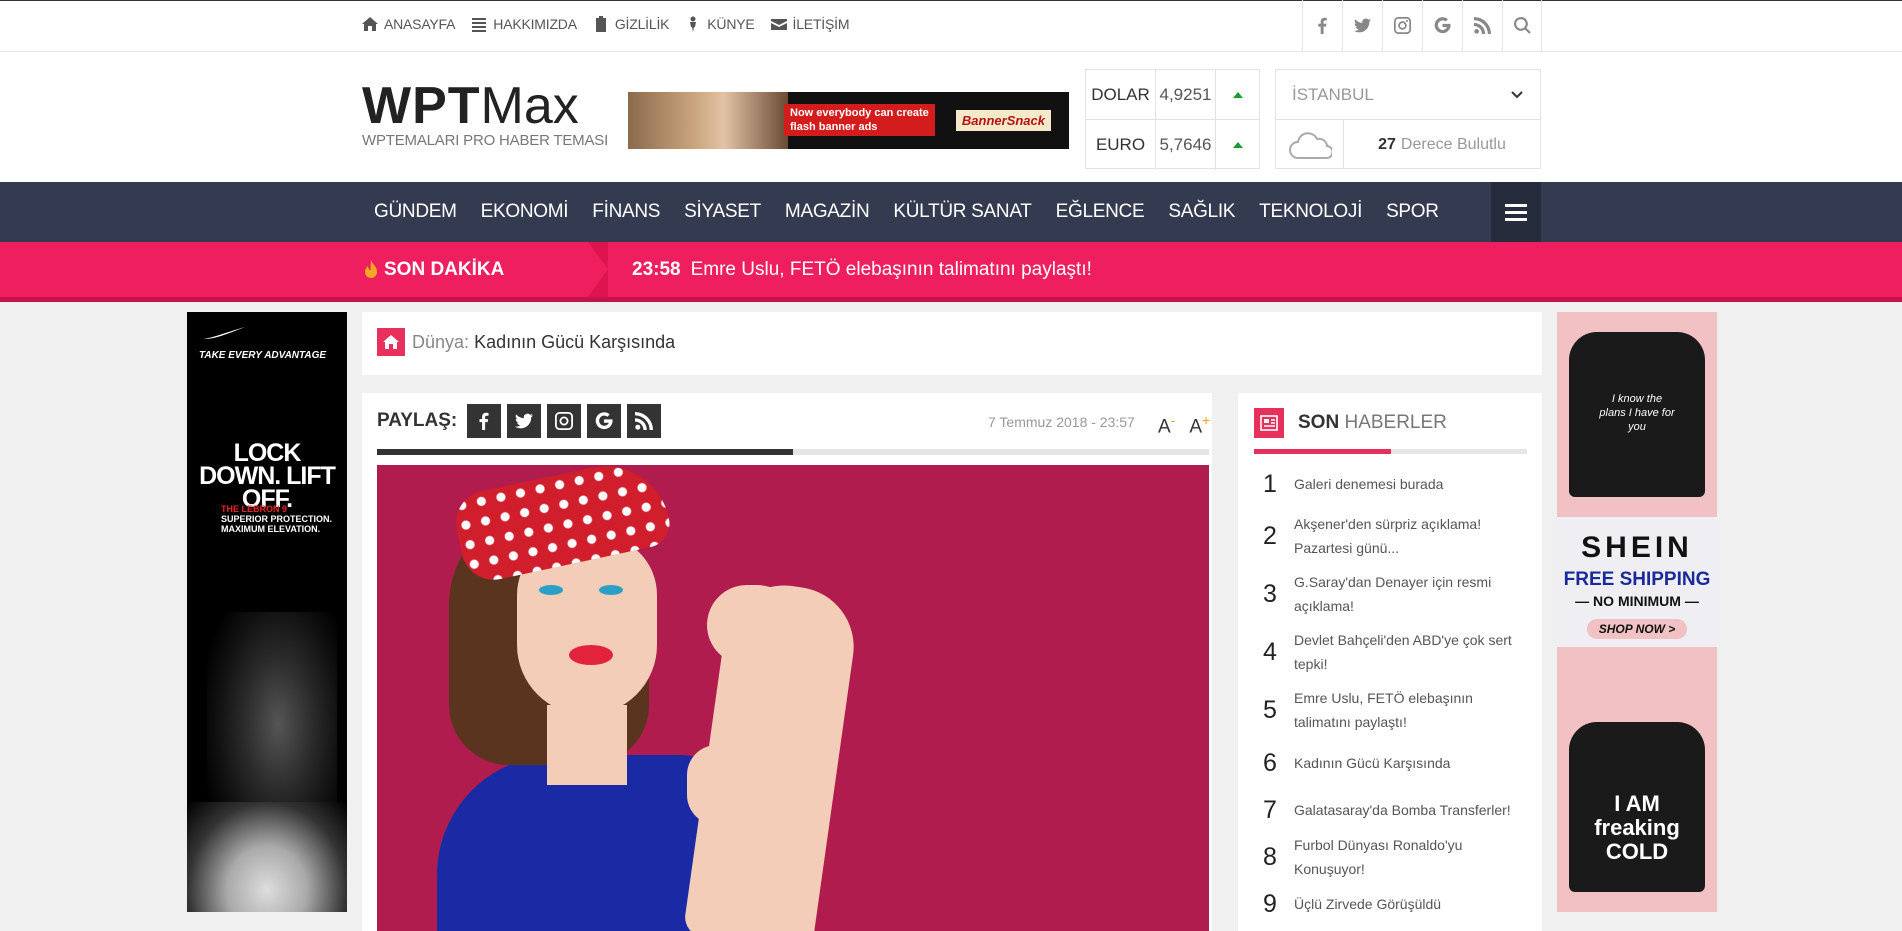 This screenshot has width=1902, height=931. Describe the element at coordinates (720, 24) in the screenshot. I see `top-nav-imprint: KÜNYE` at that location.